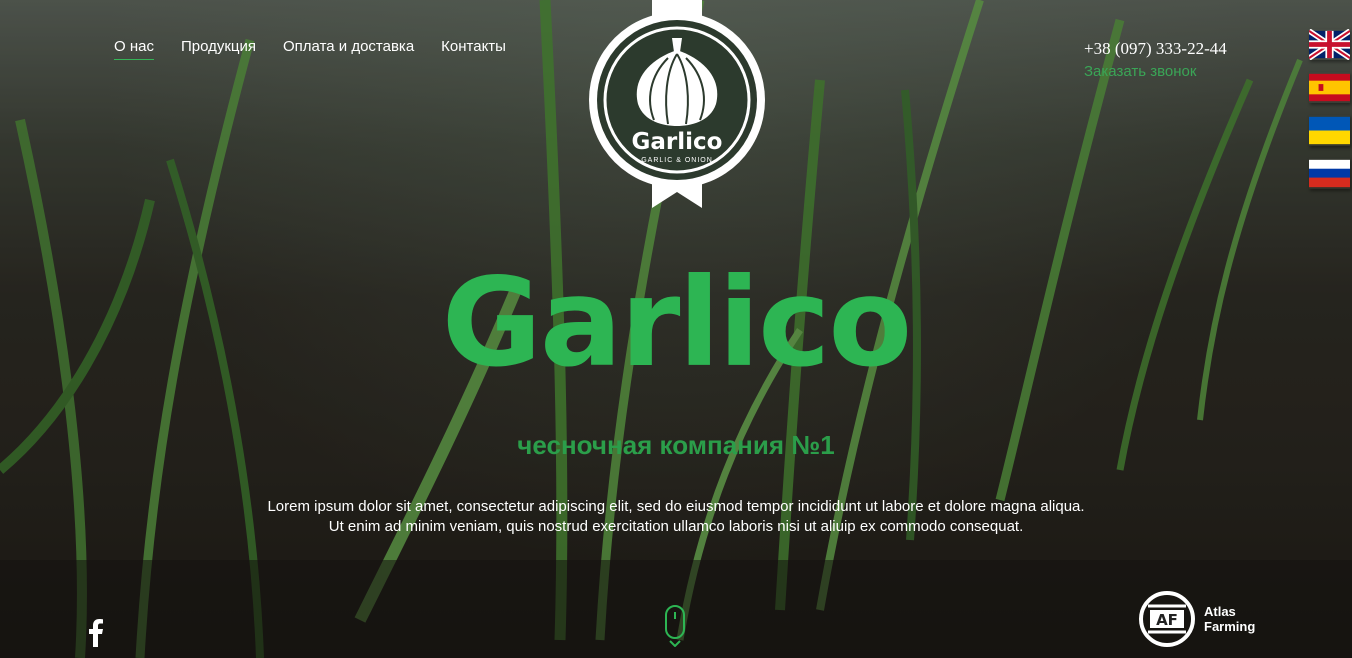 Image resolution: width=1352 pixels, height=658 pixels. What do you see at coordinates (1329, 109) in the screenshot?
I see `language-switcher` at bounding box center [1329, 109].